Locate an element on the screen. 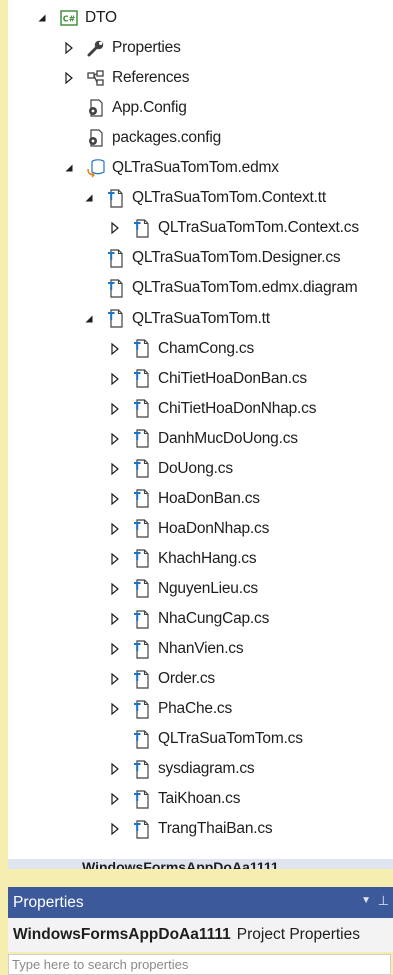  tree-item: ChamCong.cs is located at coordinates (181, 349).